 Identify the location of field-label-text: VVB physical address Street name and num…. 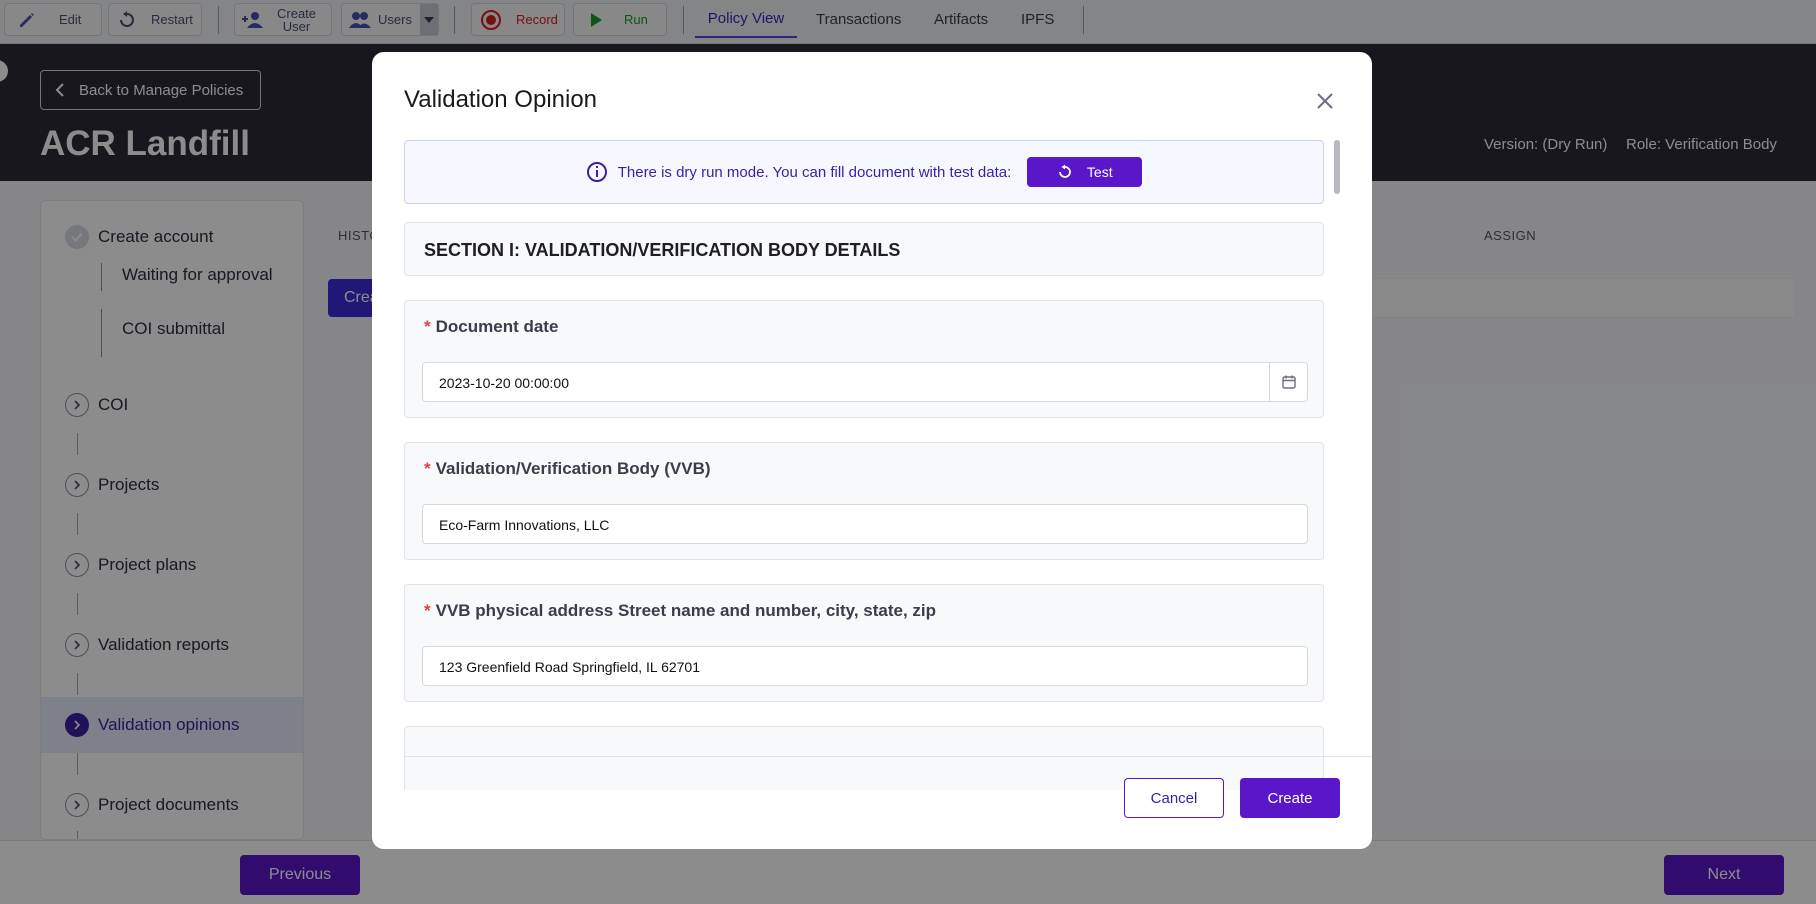
(686, 610).